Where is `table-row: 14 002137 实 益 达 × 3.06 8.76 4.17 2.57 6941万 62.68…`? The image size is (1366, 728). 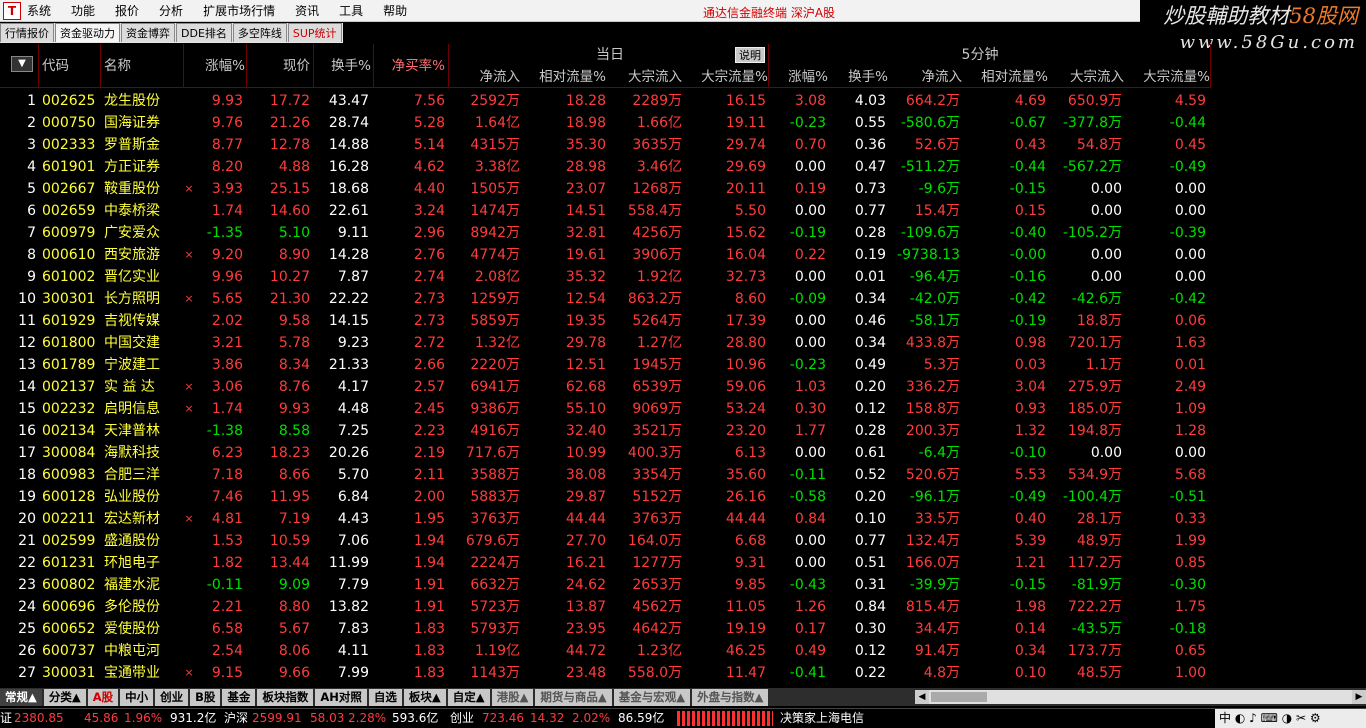
table-row: 14 002137 实 益 达 × 3.06 8.76 4.17 2.57 6941万 62.68… is located at coordinates (605, 387).